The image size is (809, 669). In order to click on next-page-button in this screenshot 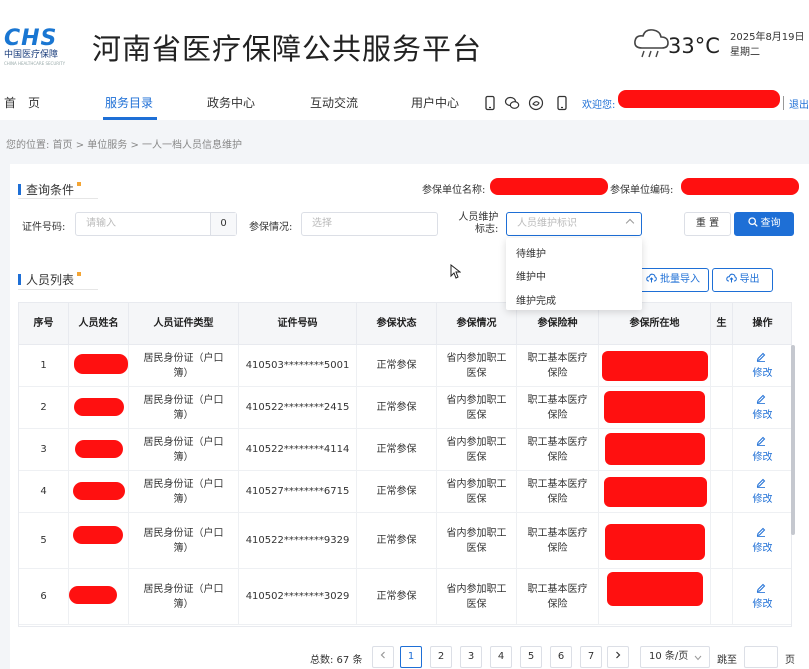, I will do `click(618, 657)`.